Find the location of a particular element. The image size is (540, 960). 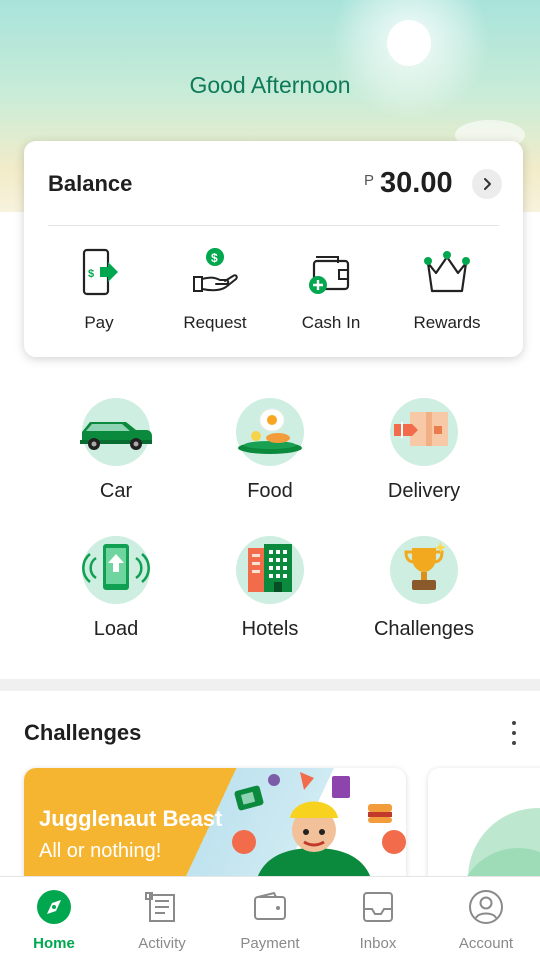

balance-label: Balance is located at coordinates (90, 183).